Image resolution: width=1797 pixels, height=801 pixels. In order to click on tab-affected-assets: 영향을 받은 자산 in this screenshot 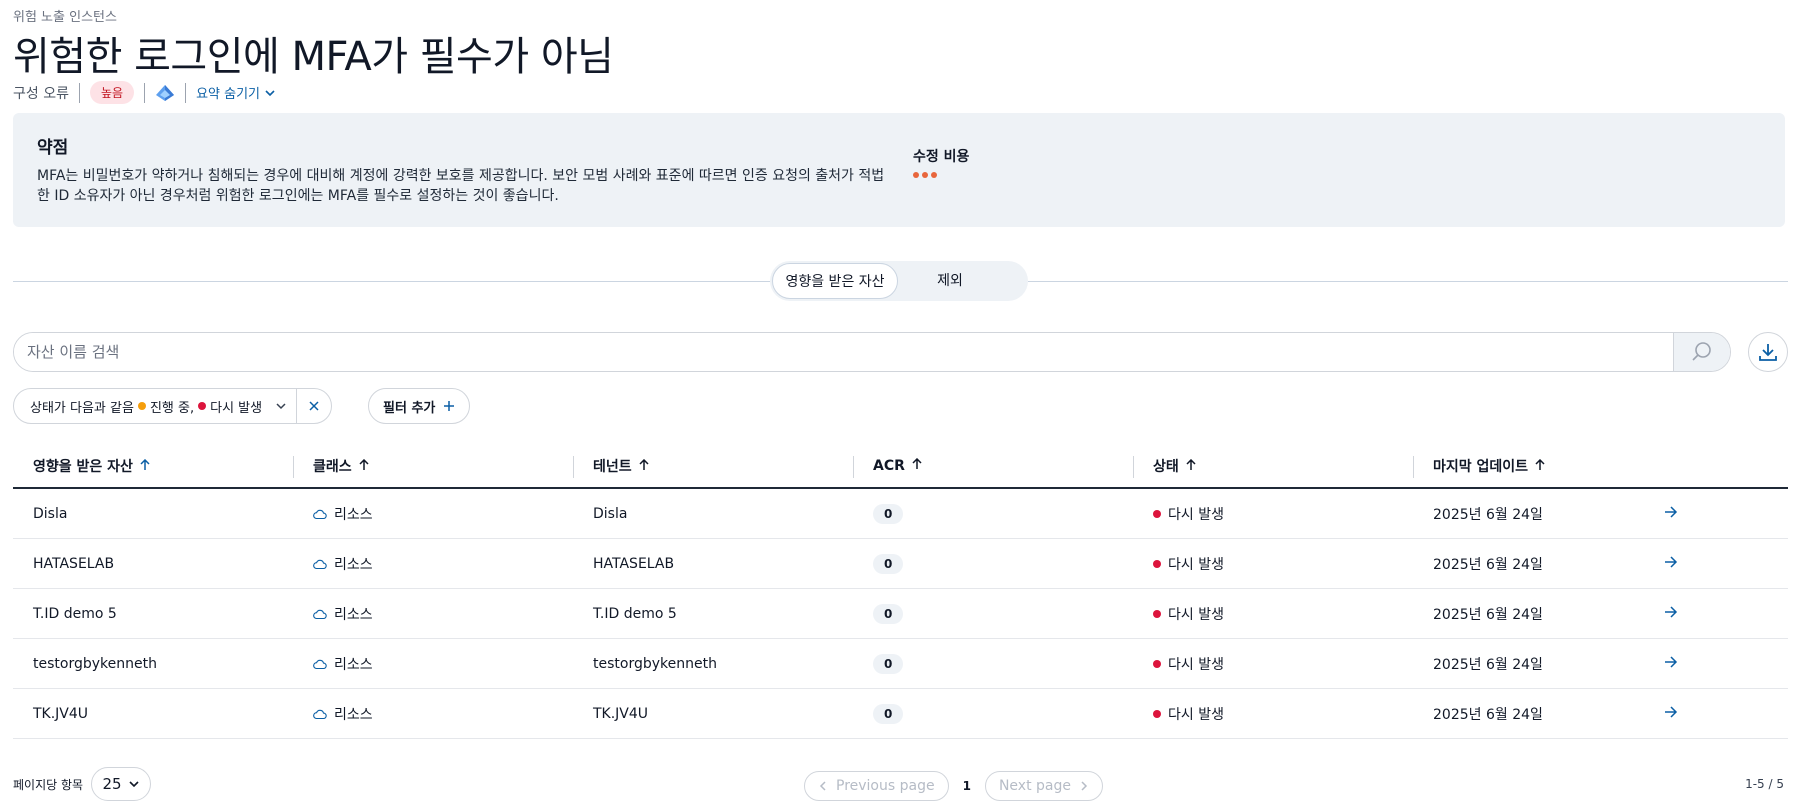, I will do `click(835, 281)`.